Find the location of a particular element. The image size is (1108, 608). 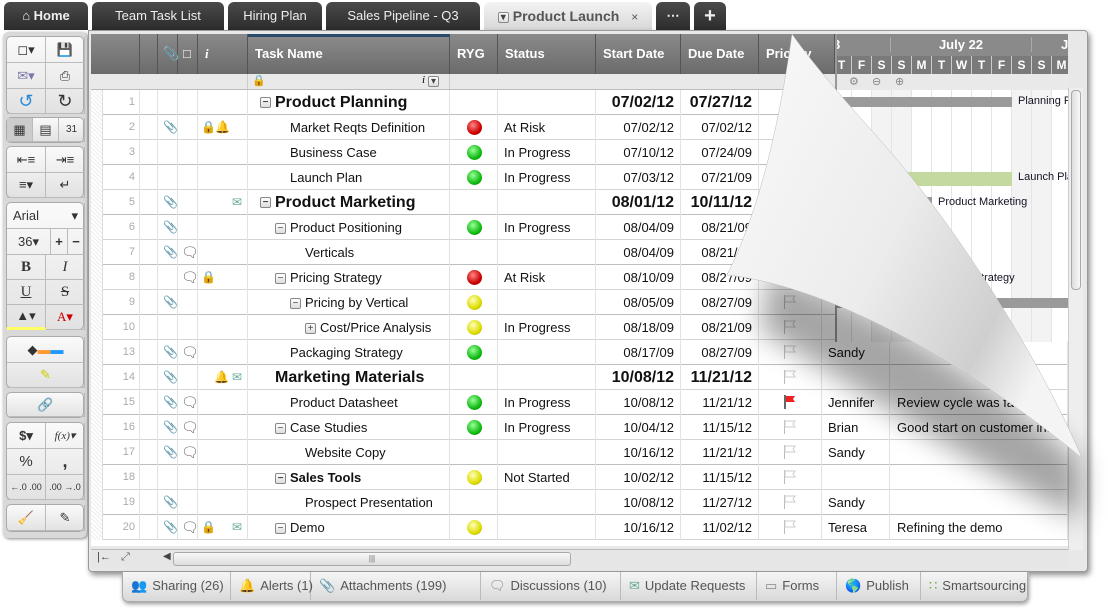

tab-product-launch: ▾ Product Launch × is located at coordinates (568, 16).